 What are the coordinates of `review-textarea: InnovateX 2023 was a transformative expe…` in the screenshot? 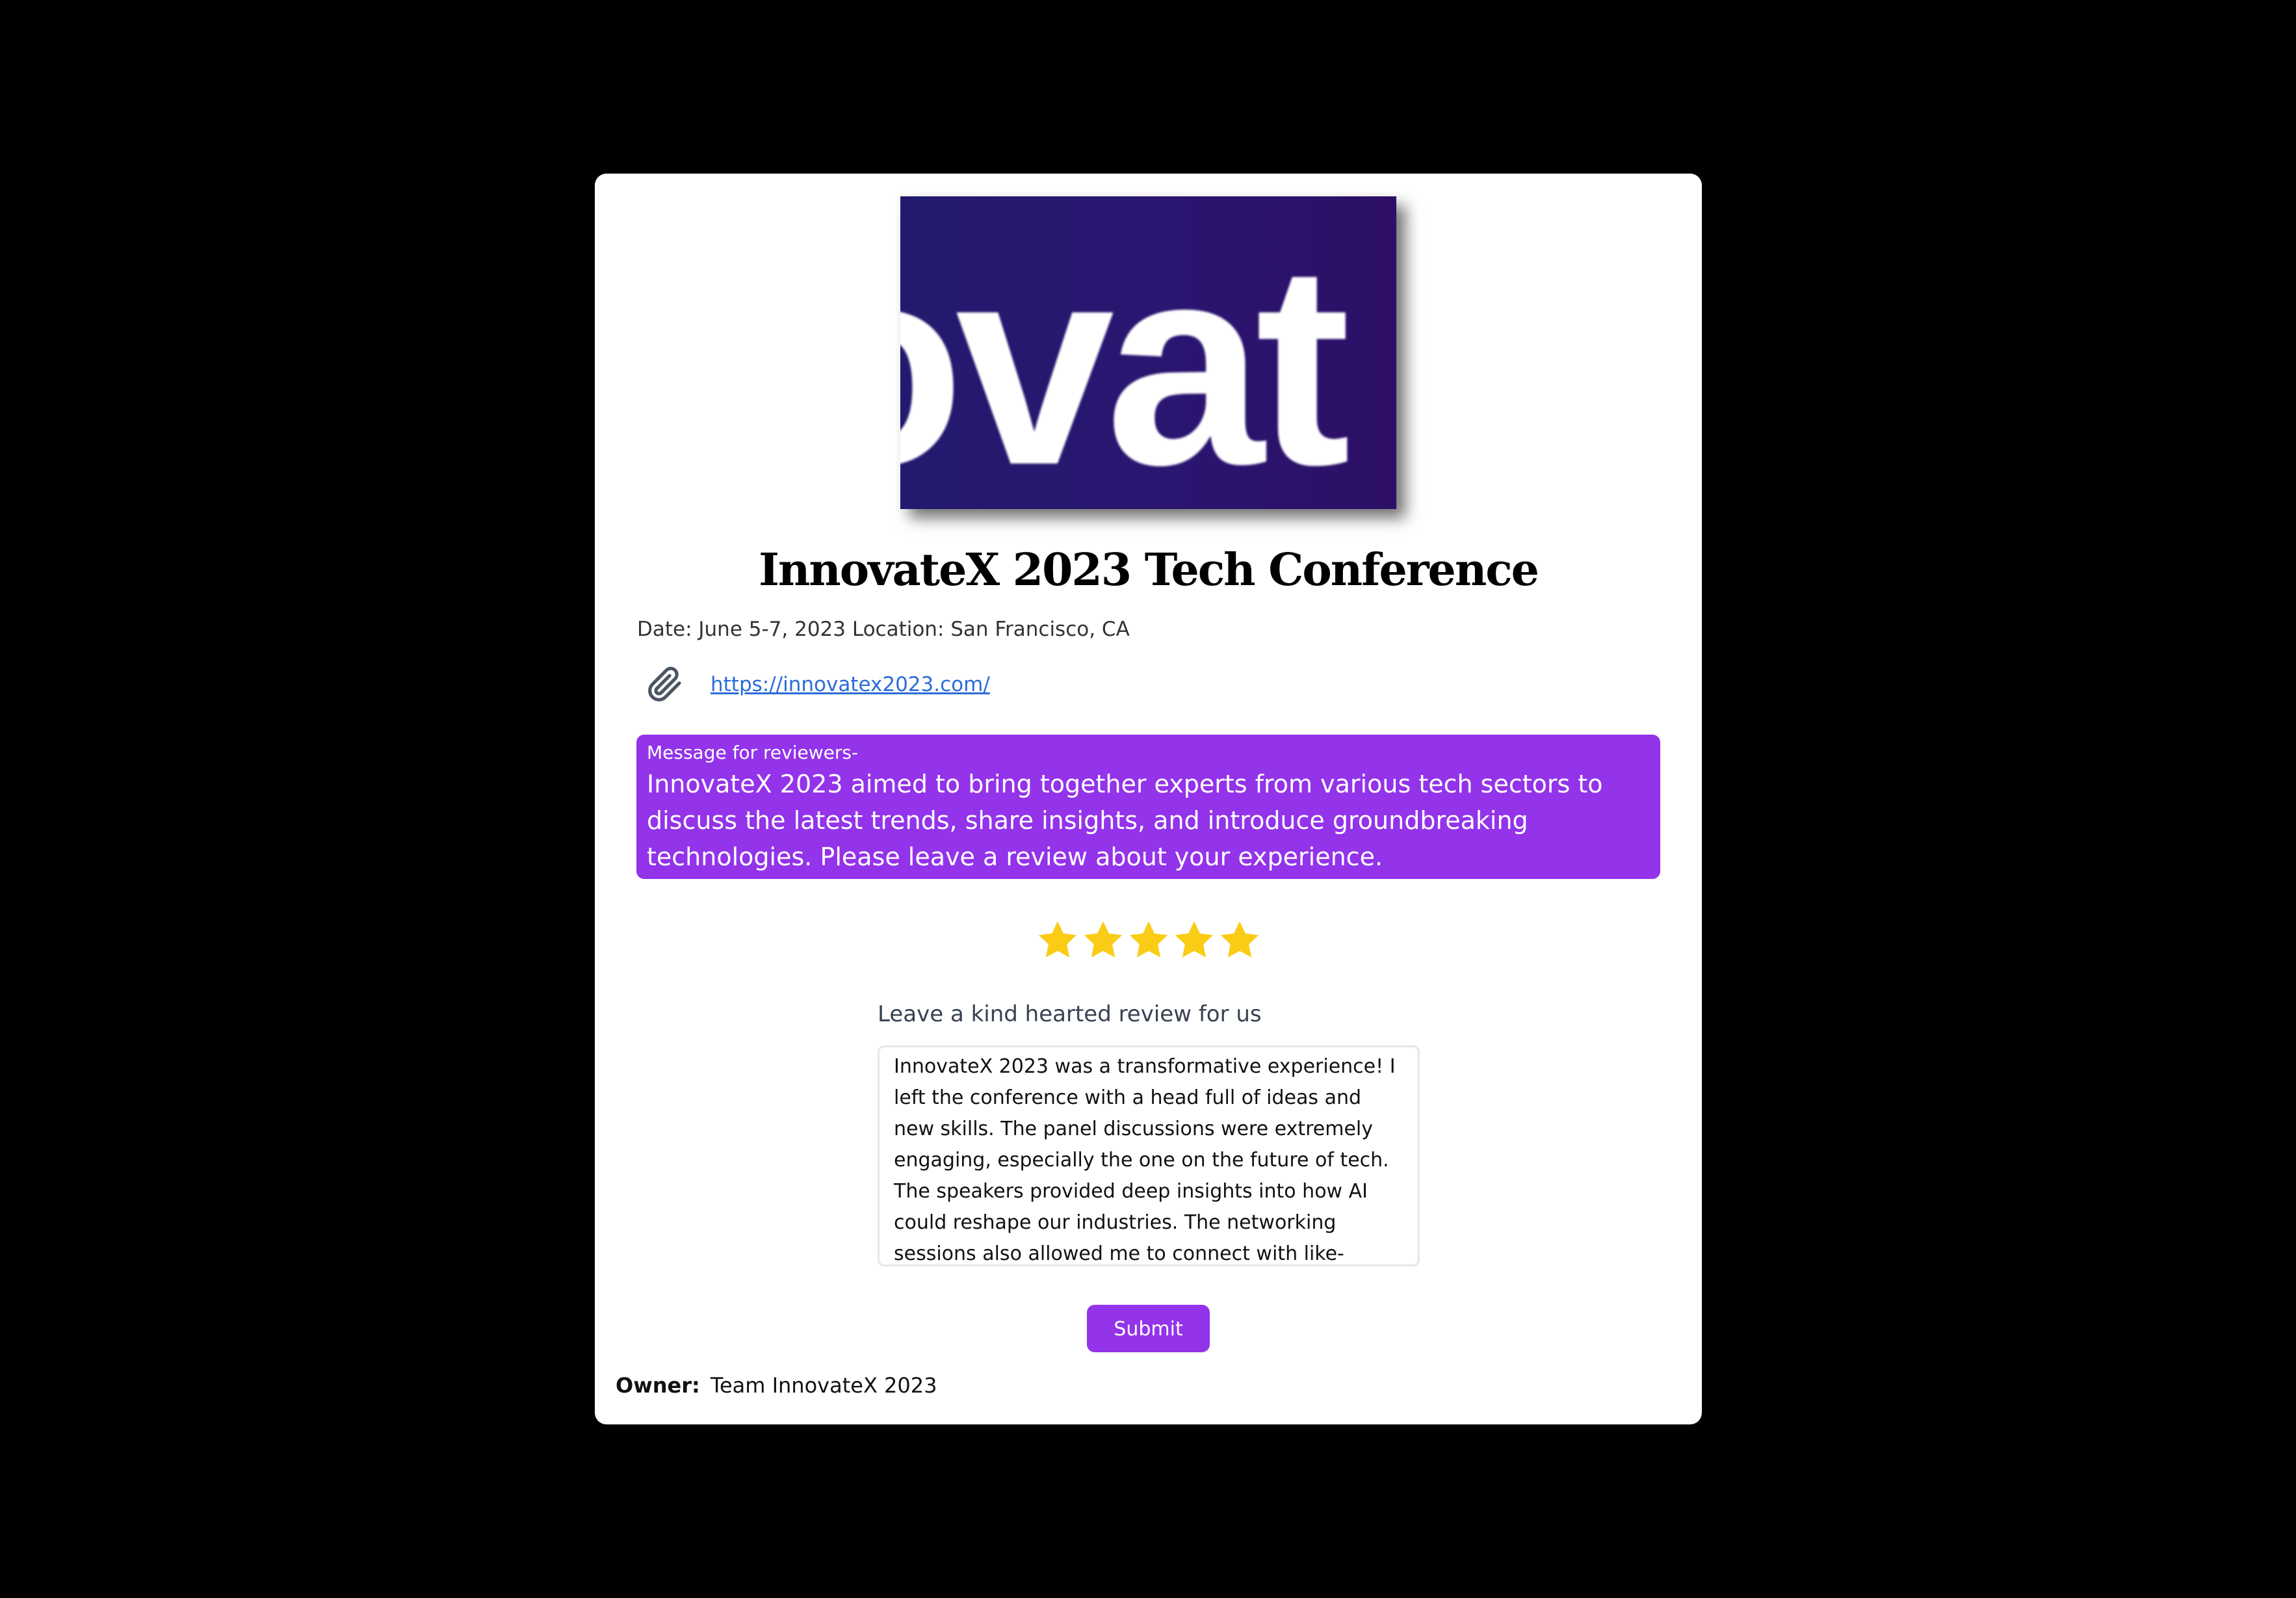 It's located at (1149, 1155).